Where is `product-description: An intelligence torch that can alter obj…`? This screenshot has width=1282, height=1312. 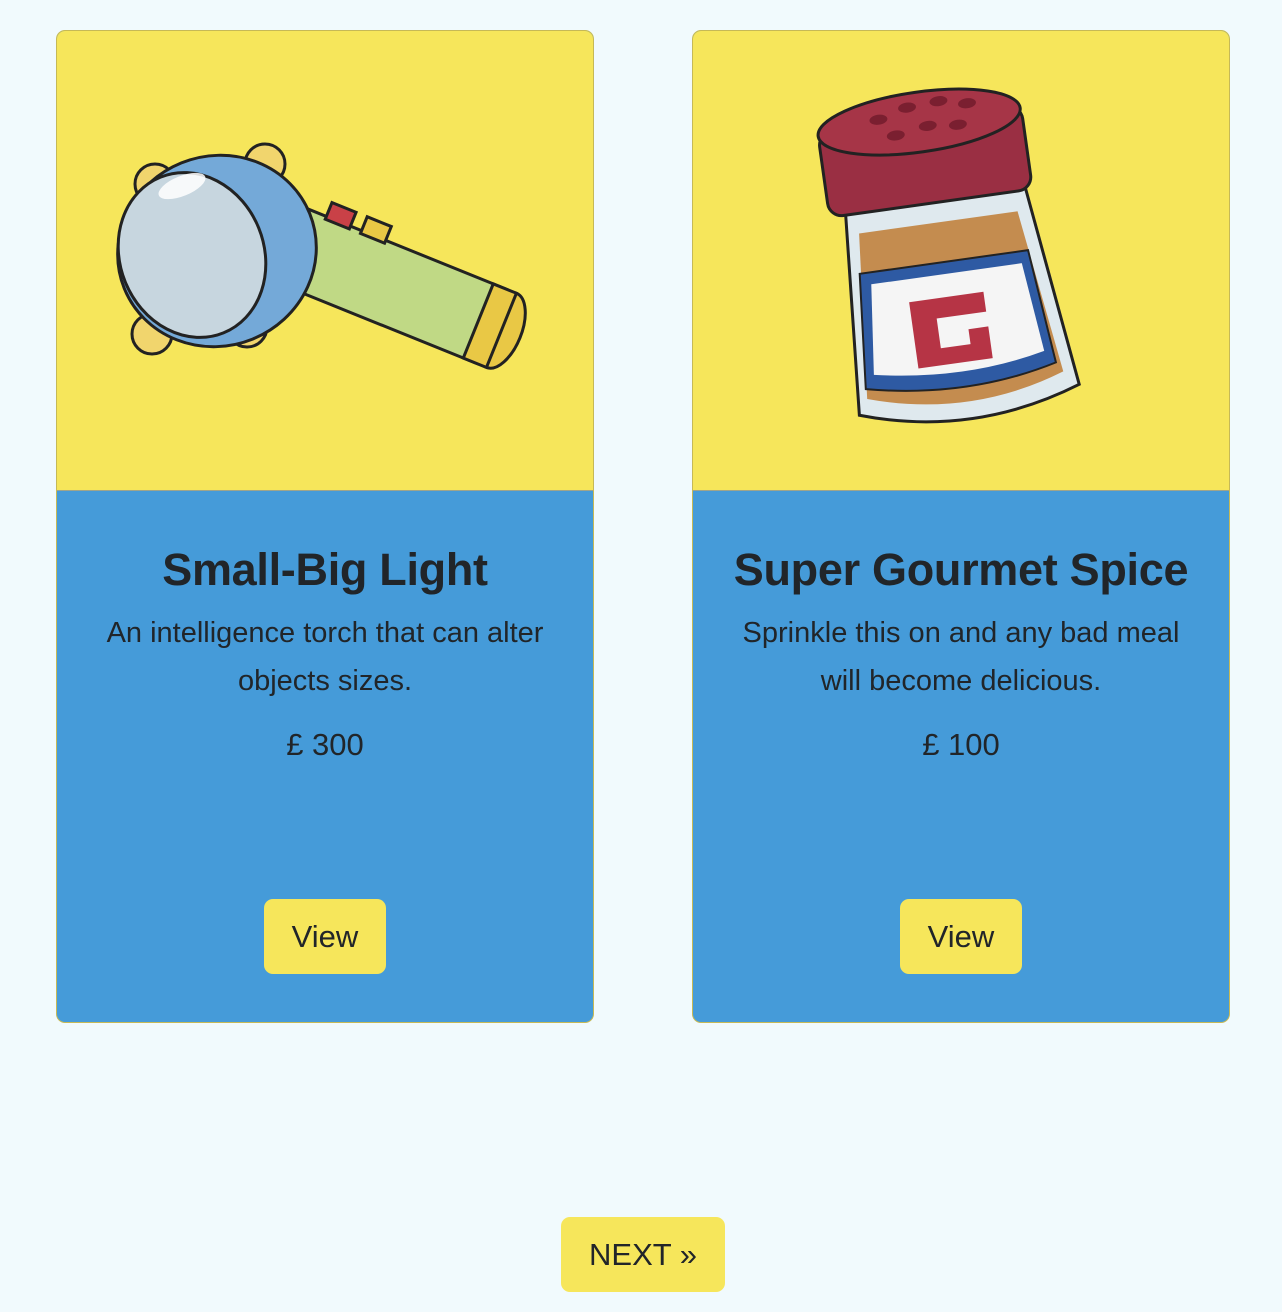
product-description: An intelligence torch that can alter obj… is located at coordinates (325, 657).